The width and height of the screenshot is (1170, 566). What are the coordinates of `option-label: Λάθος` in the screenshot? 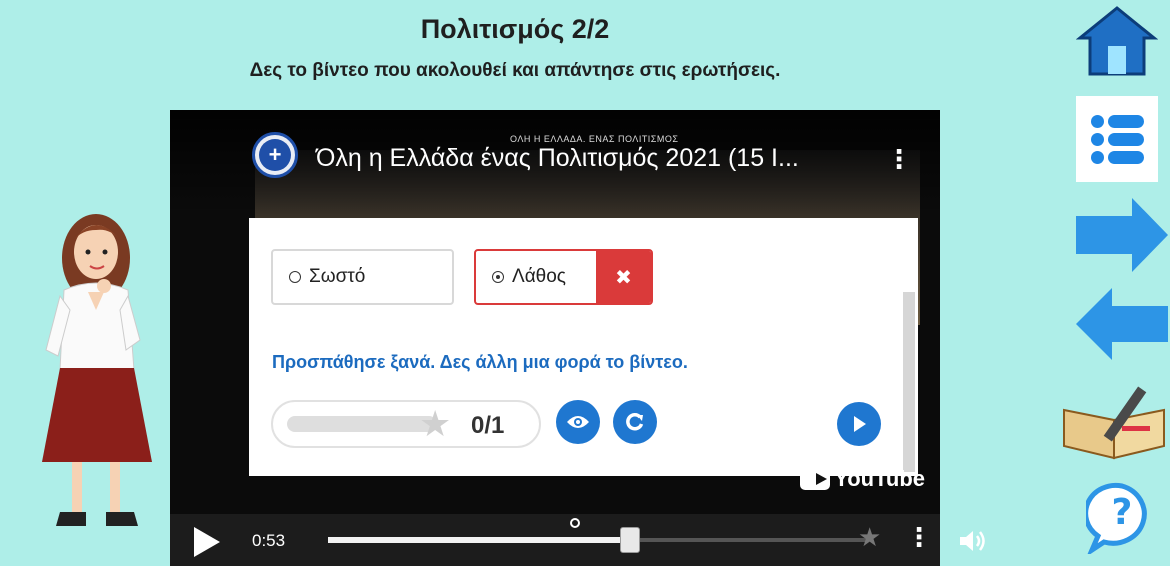 It's located at (539, 276).